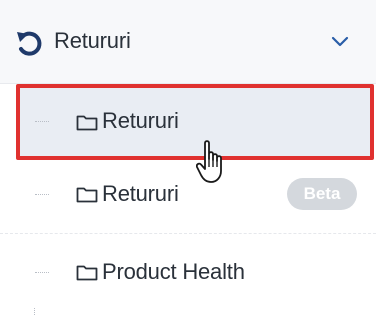 The image size is (376, 315). Describe the element at coordinates (209, 161) in the screenshot. I see `hand-pointer-cursor-icon` at that location.